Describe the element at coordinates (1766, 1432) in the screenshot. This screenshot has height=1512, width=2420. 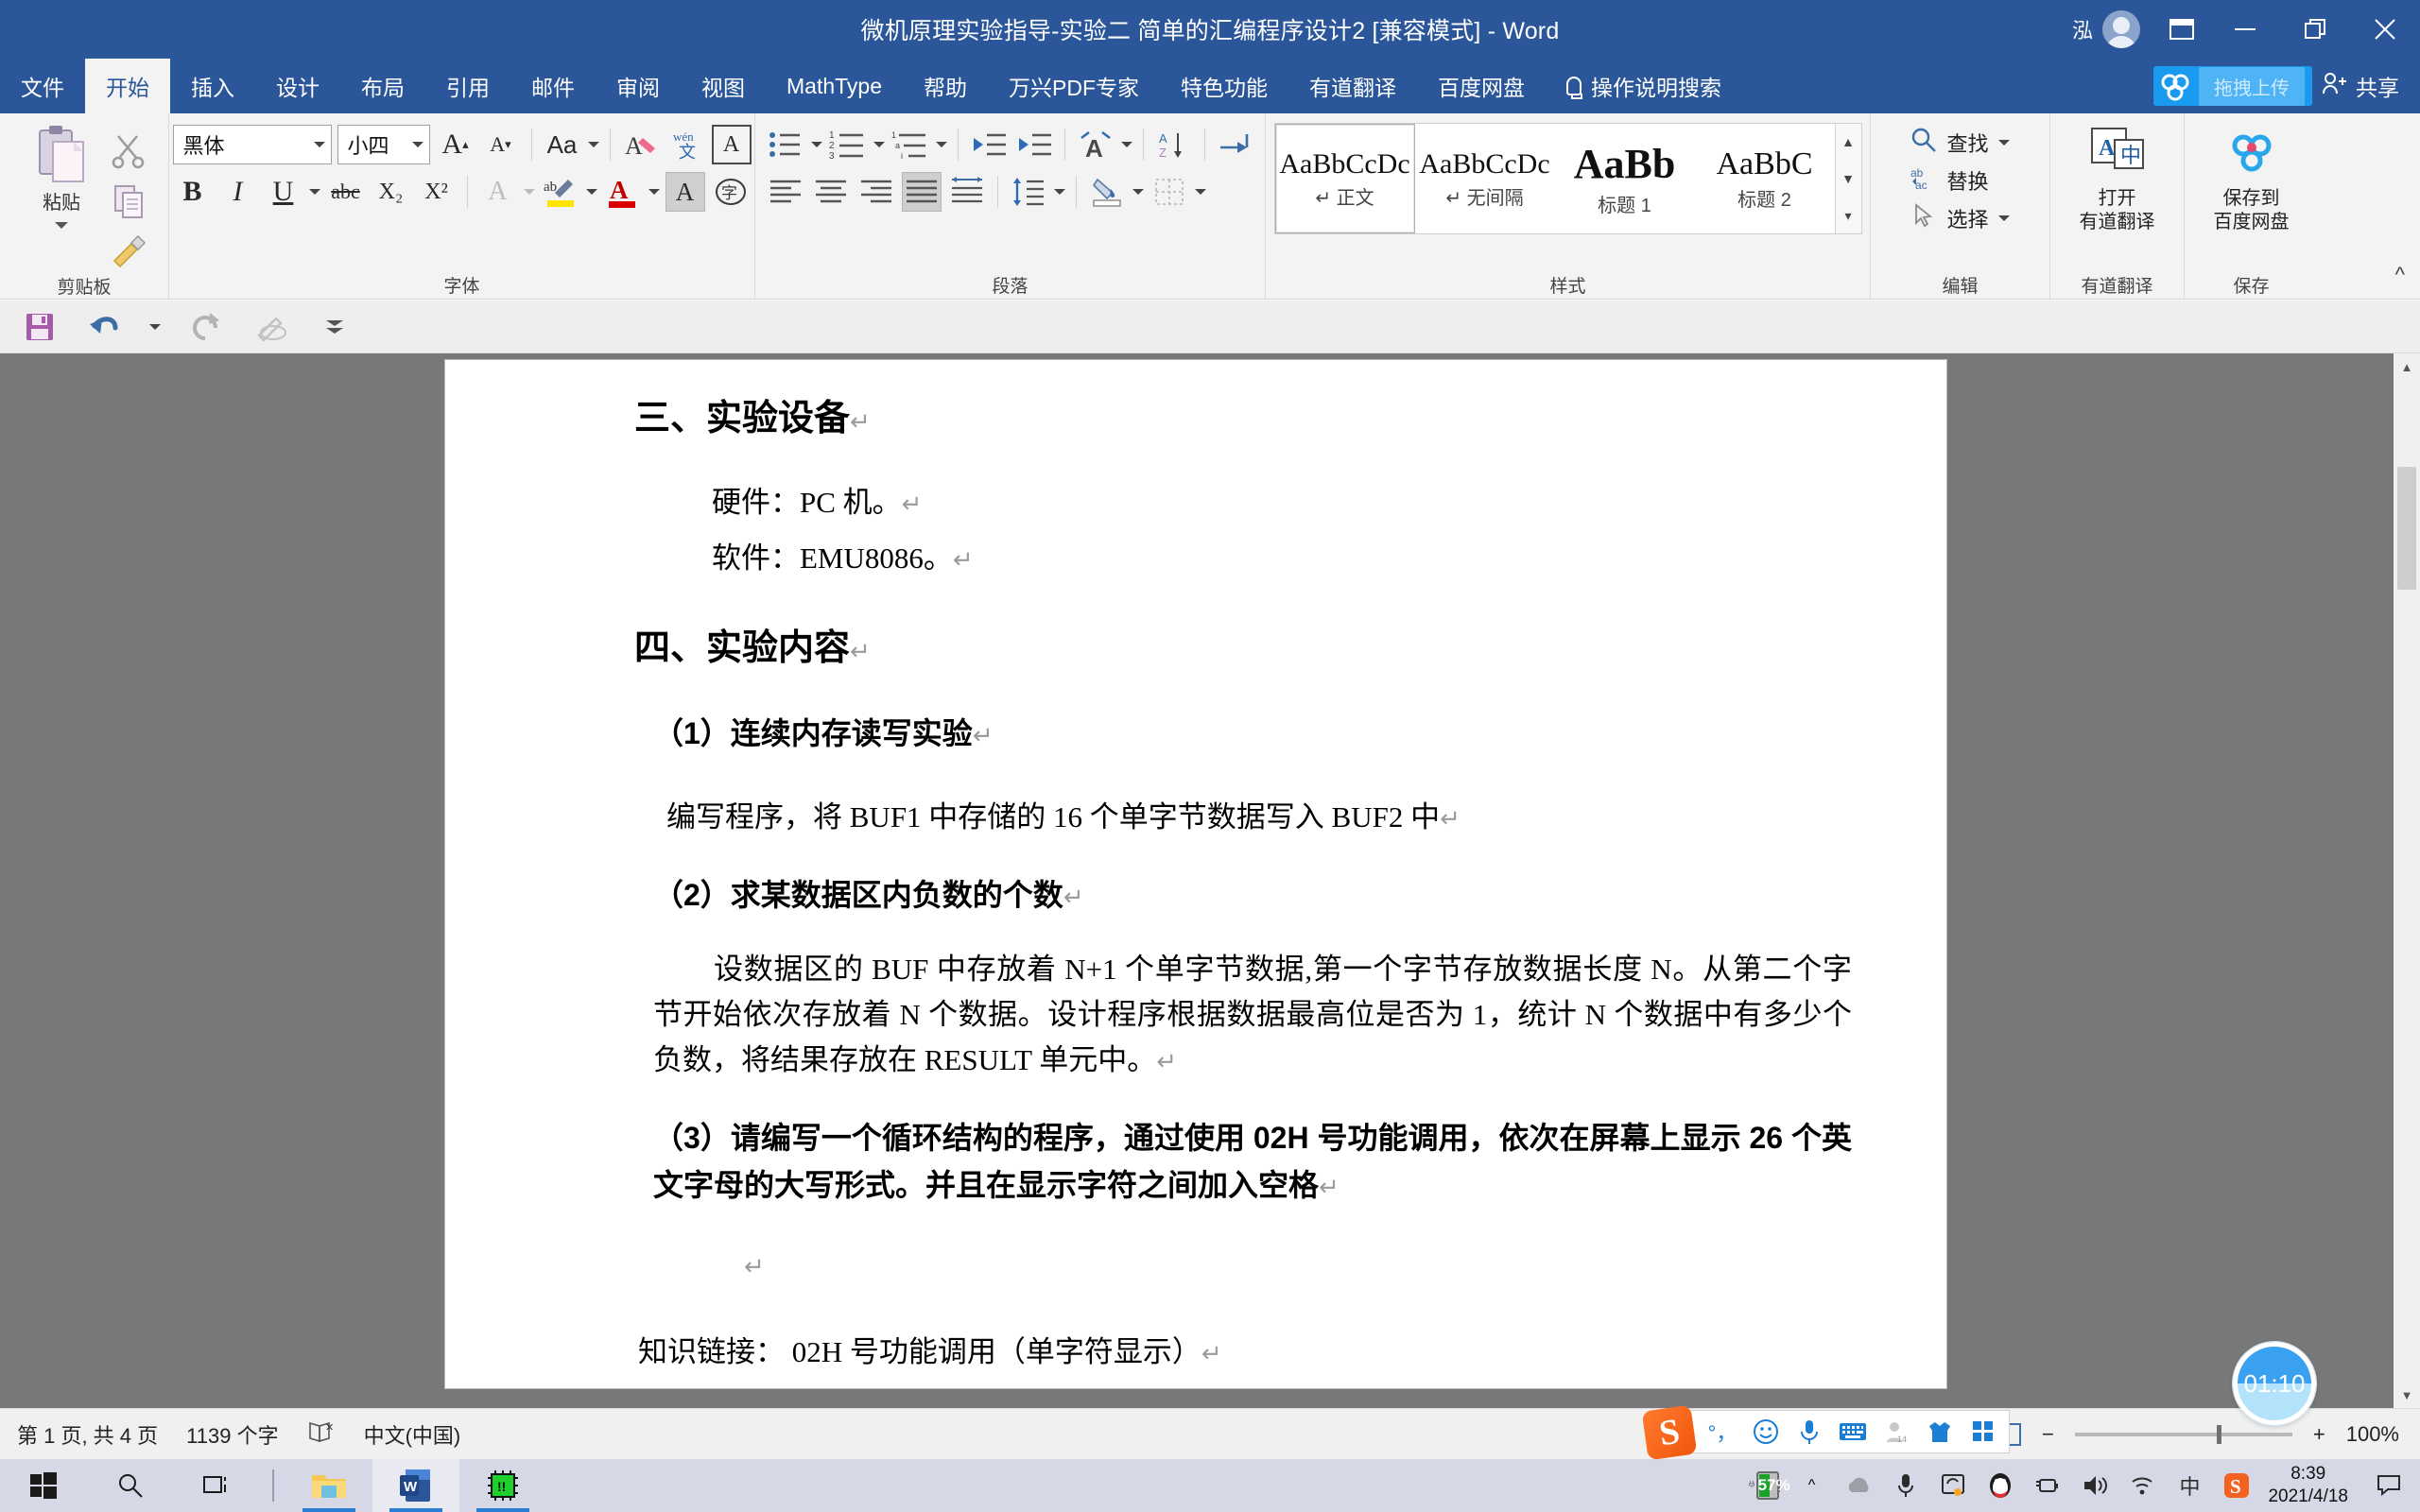
I see `ime-emoji-icon` at that location.